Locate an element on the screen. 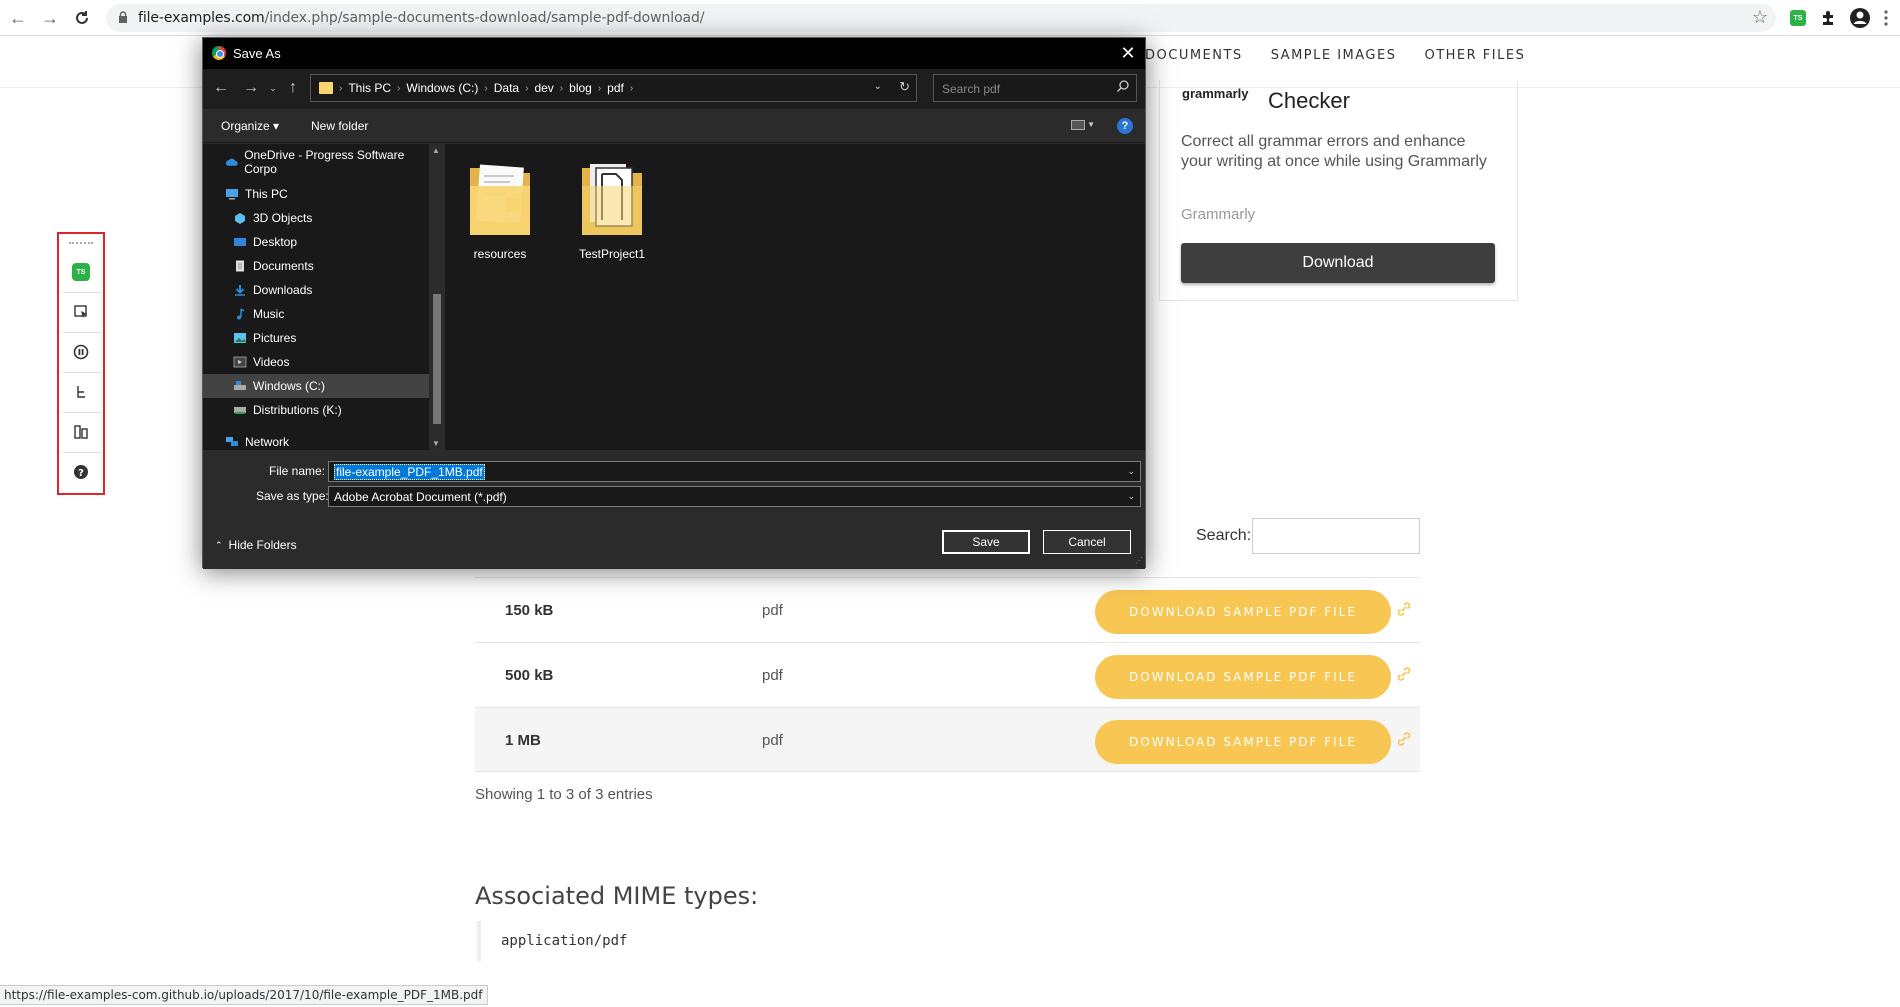  select-element-icon is located at coordinates (81, 312).